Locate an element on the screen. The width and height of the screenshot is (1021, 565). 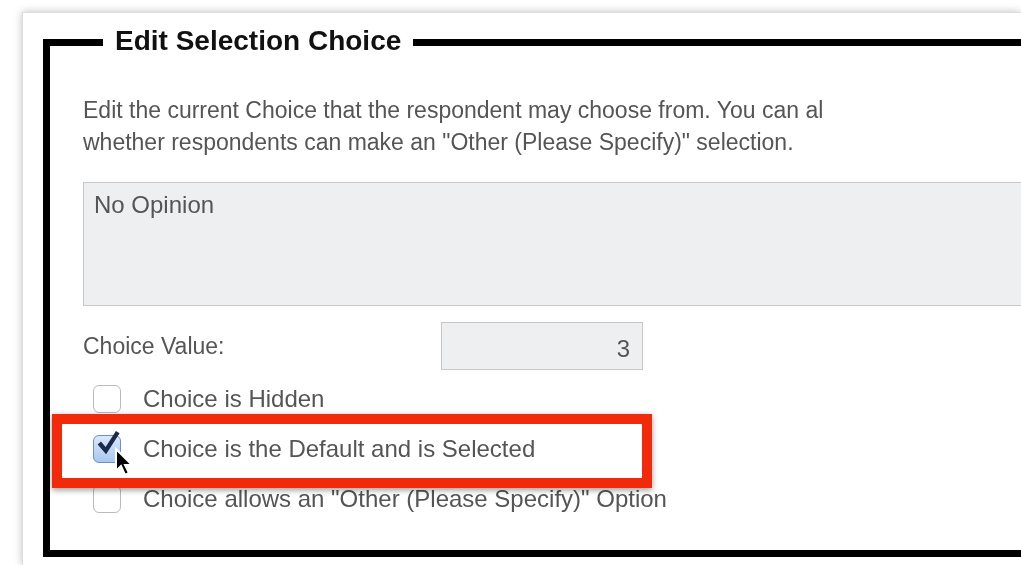
choice-value-label: Choice Value: is located at coordinates (154, 346).